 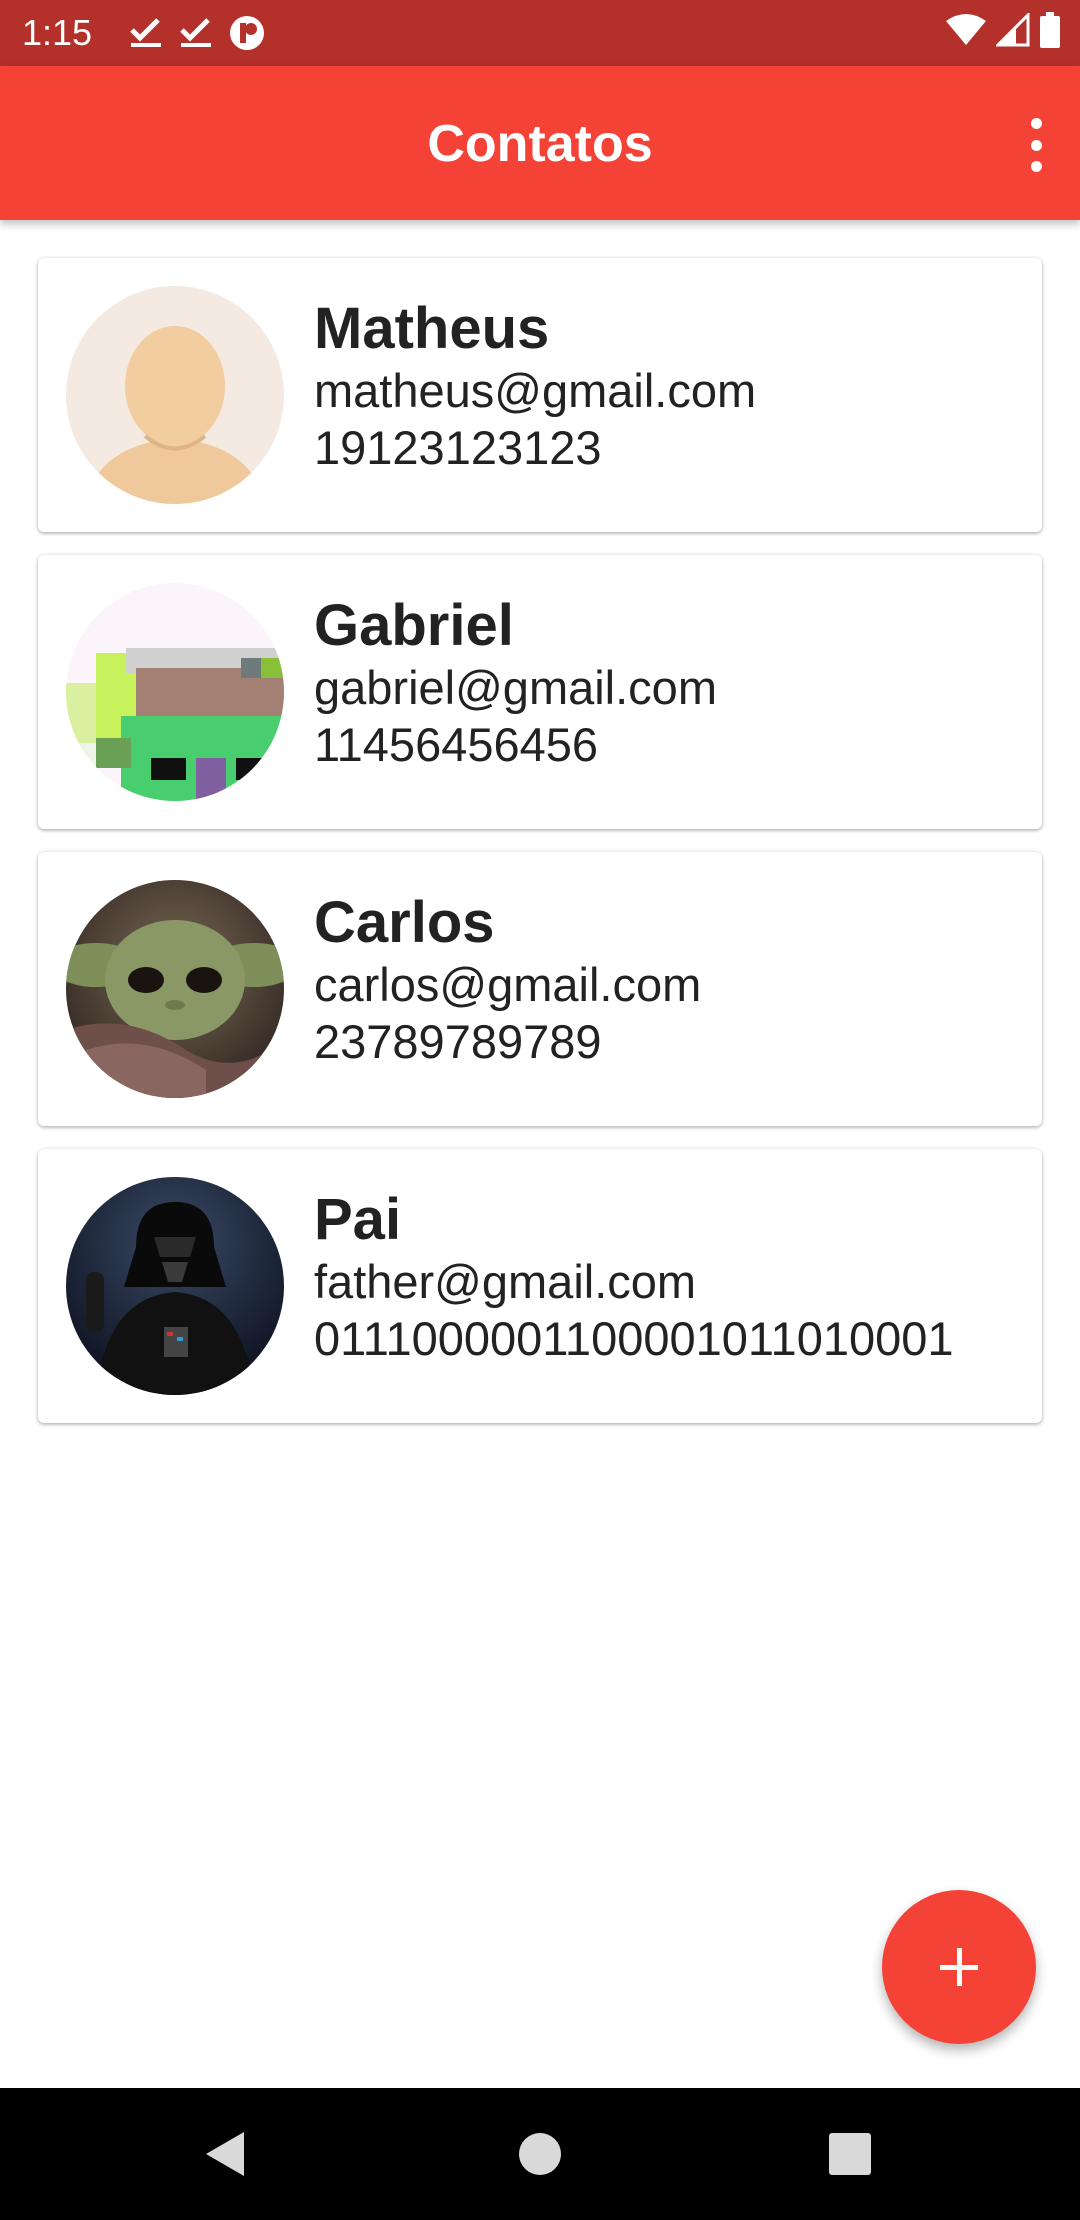 I want to click on contact-card: Gabriel gabriel@gmail.com 11456456456, so click(x=540, y=692).